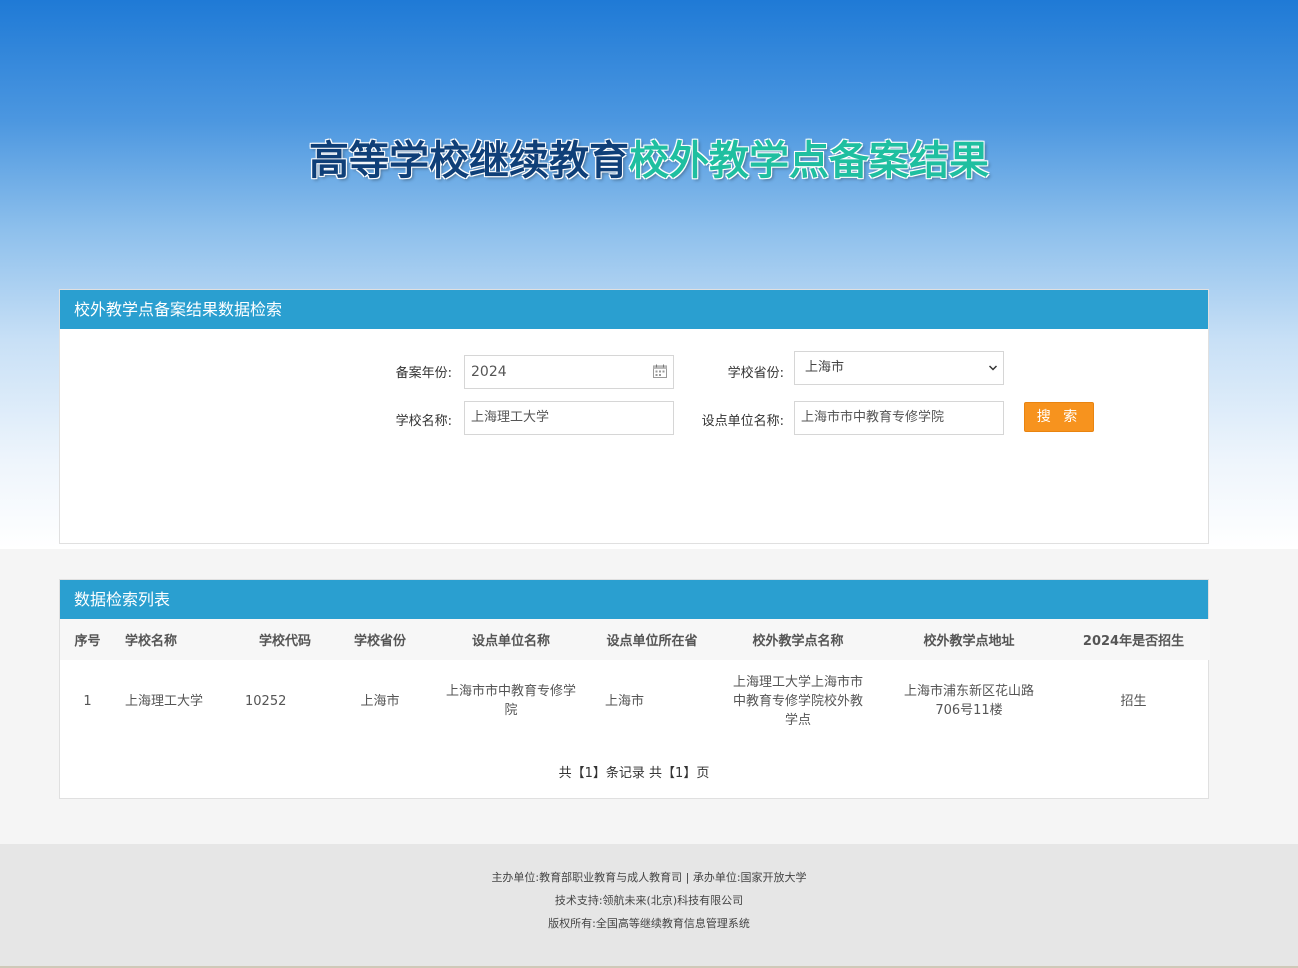 Image resolution: width=1298 pixels, height=968 pixels. What do you see at coordinates (380, 639) in the screenshot?
I see `col-header-school-province: 学校省份` at bounding box center [380, 639].